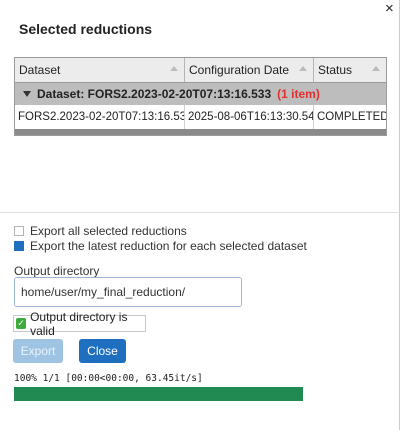  What do you see at coordinates (128, 292) in the screenshot?
I see `output-directory-input` at bounding box center [128, 292].